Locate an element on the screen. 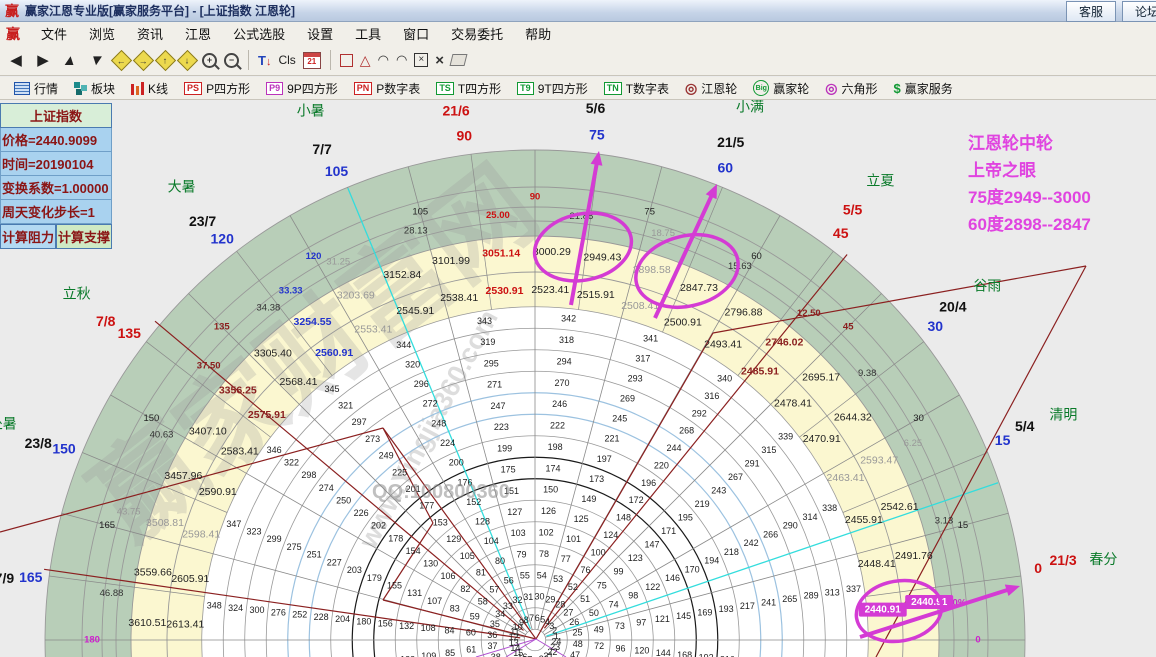 The width and height of the screenshot is (1156, 657). calc-resistance-button: 计算阻力 is located at coordinates (28, 236).